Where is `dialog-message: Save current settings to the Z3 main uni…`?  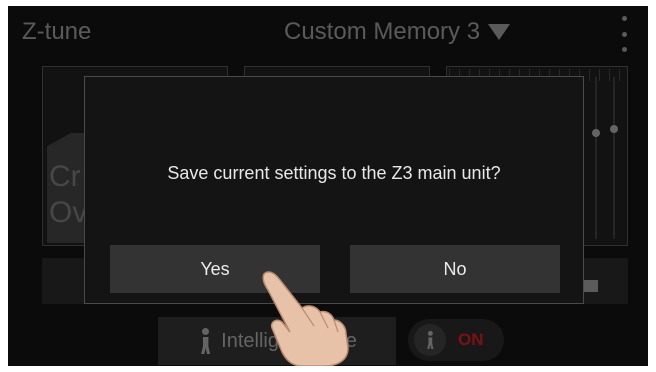 dialog-message: Save current settings to the Z3 main uni… is located at coordinates (334, 173).